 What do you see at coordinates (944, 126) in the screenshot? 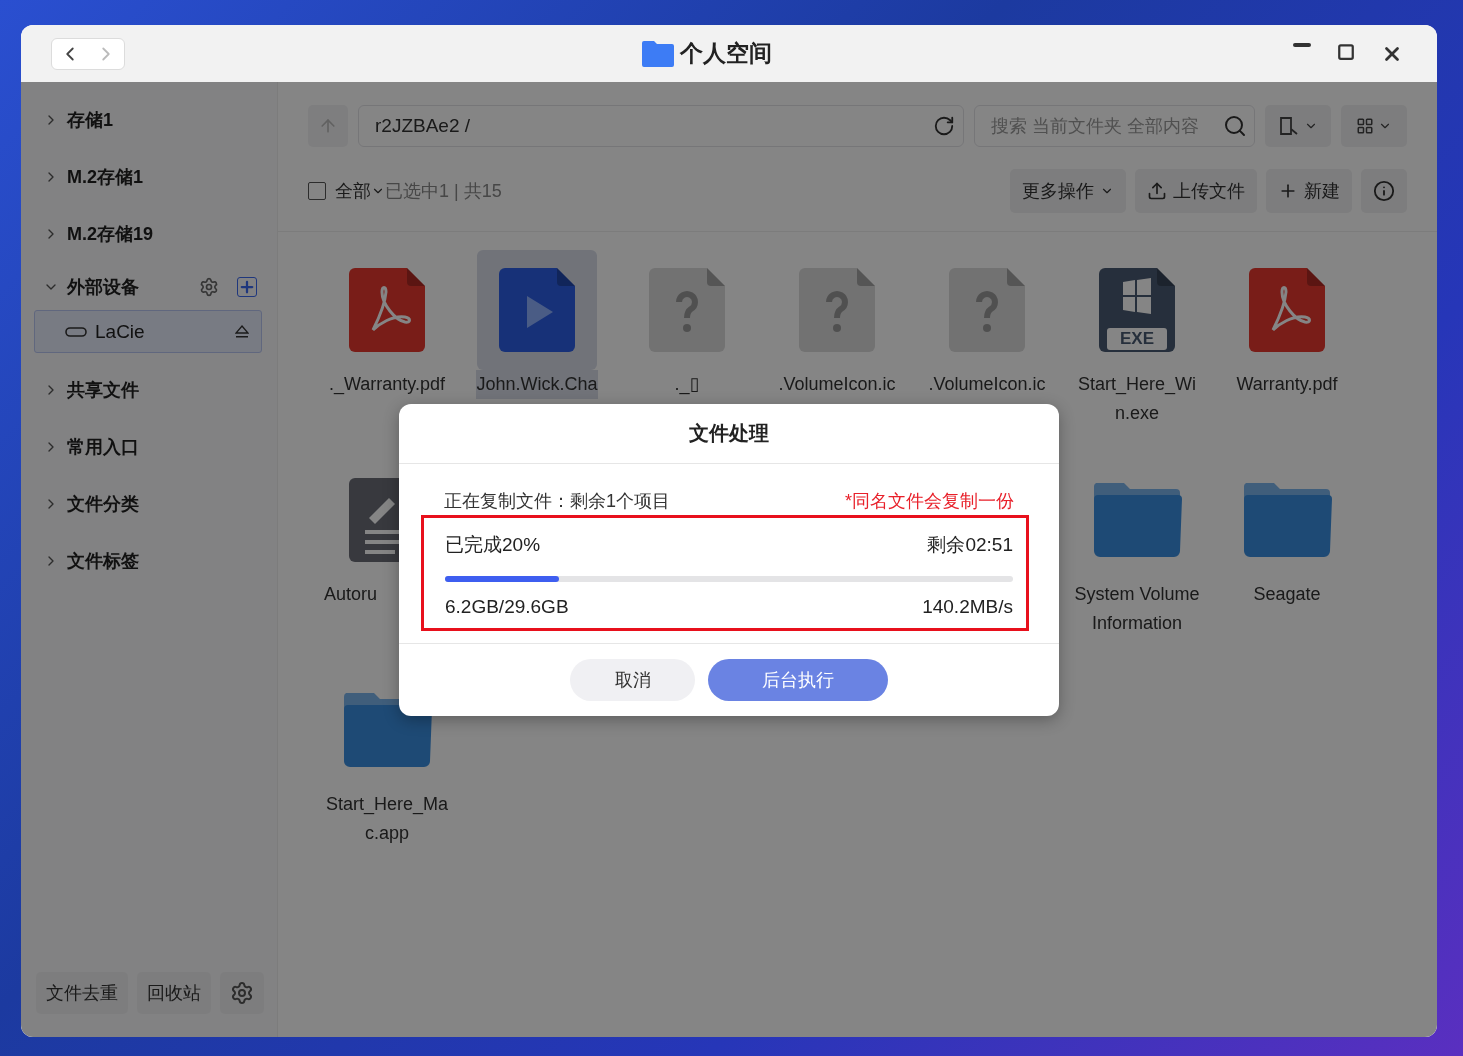
I see `refresh-icon` at bounding box center [944, 126].